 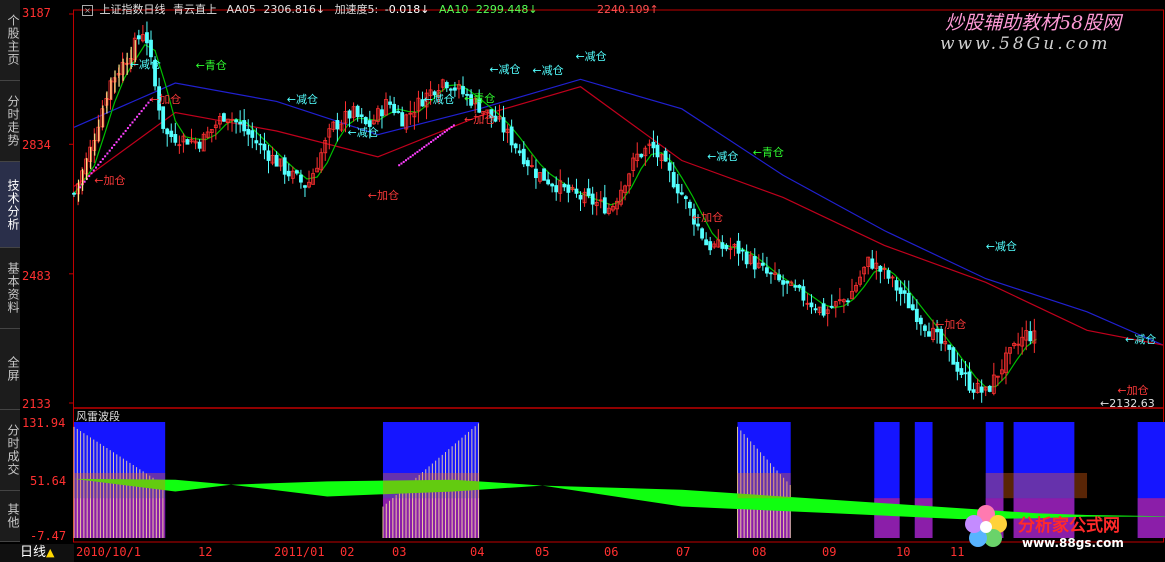 What do you see at coordinates (1025, 44) in the screenshot?
I see `watermark-top-url: www.58Gu.com` at bounding box center [1025, 44].